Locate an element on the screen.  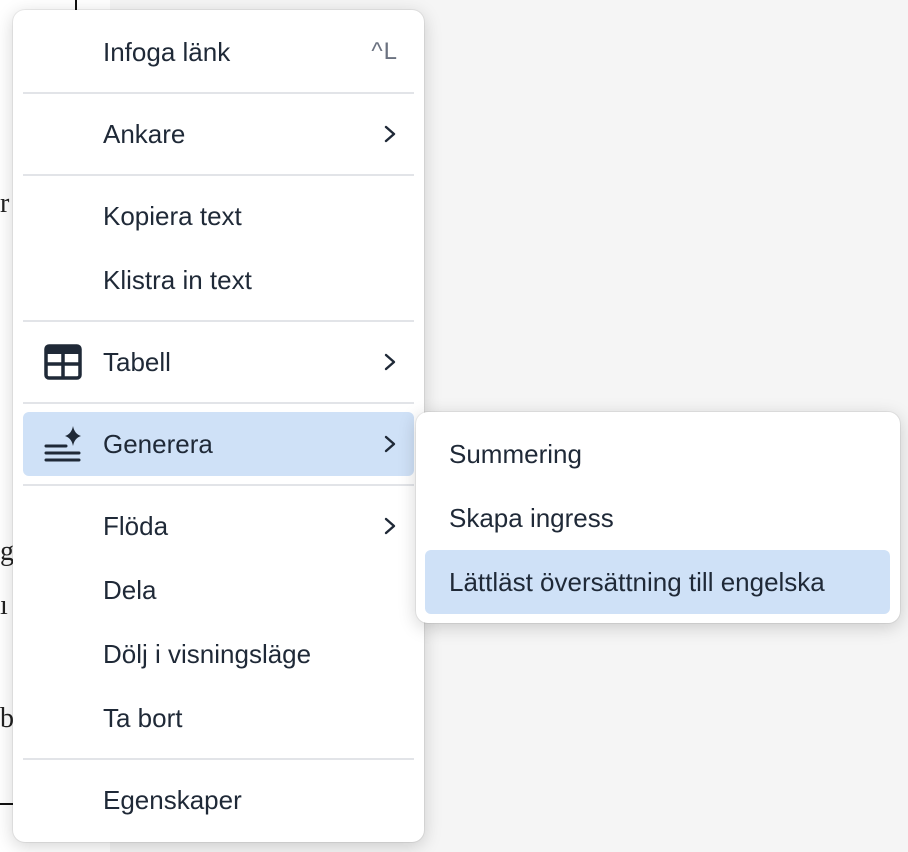
submenu-item-label: Summering is located at coordinates (515, 454).